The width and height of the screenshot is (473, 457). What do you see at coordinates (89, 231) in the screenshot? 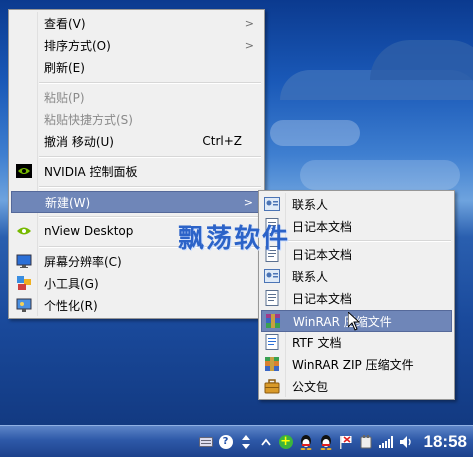
I see `menu-item-label: nView Desktop` at bounding box center [89, 231].